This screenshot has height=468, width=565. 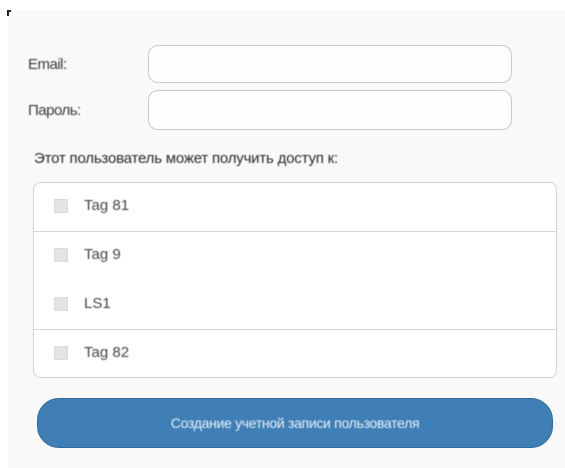 What do you see at coordinates (295, 305) in the screenshot?
I see `access-item-ls1: LS1` at bounding box center [295, 305].